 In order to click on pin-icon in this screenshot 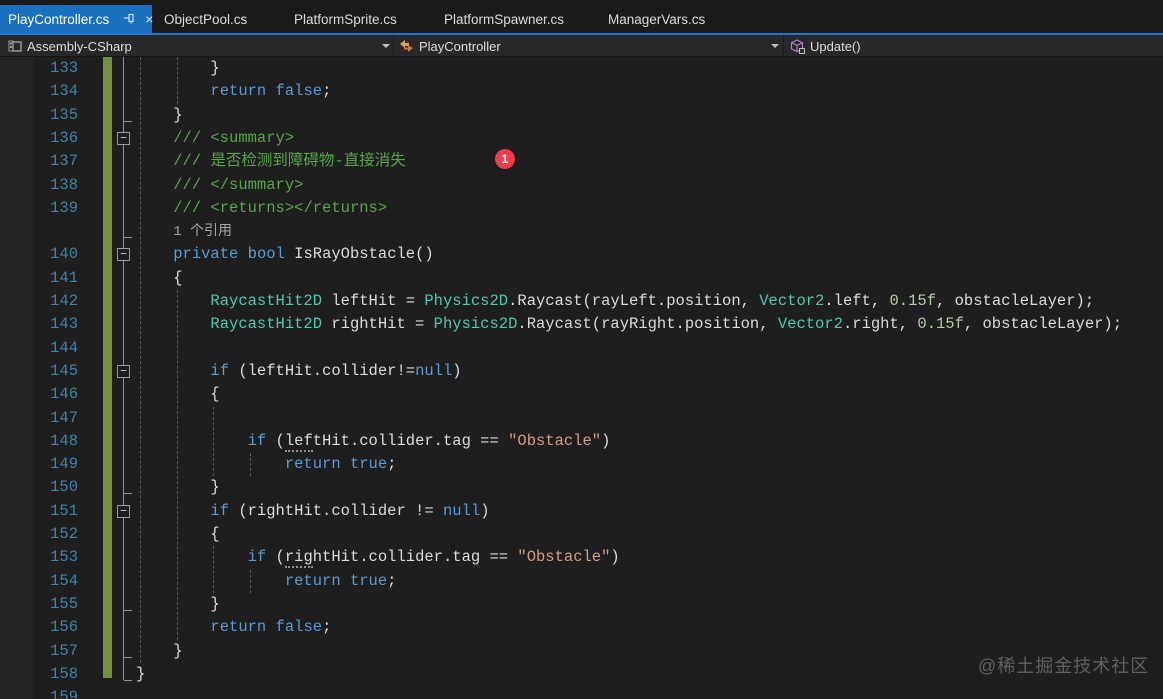, I will do `click(129, 19)`.